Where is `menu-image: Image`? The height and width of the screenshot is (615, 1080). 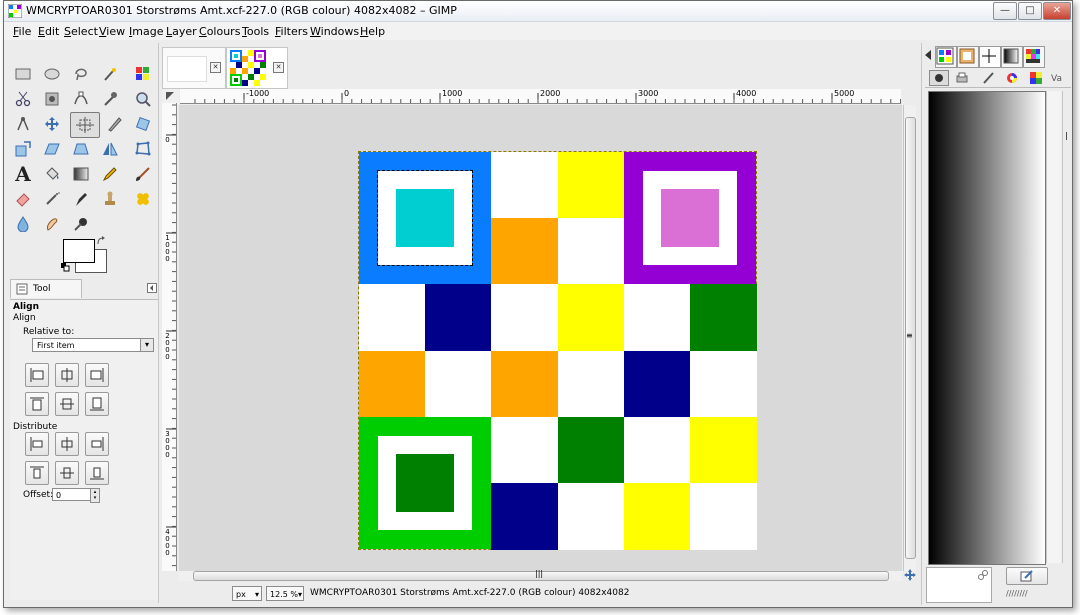 menu-image: Image is located at coordinates (146, 31).